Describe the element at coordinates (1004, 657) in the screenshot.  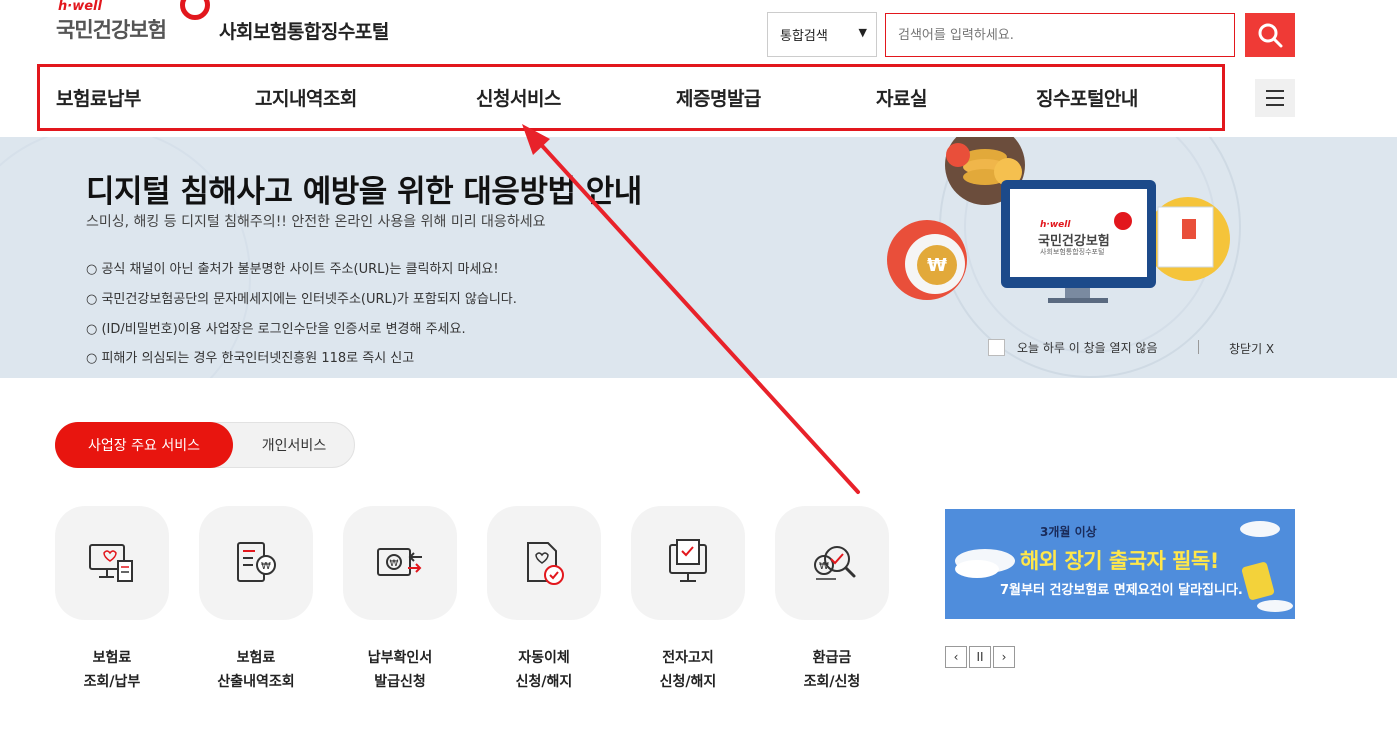
I see `promo-next-button: ›` at that location.